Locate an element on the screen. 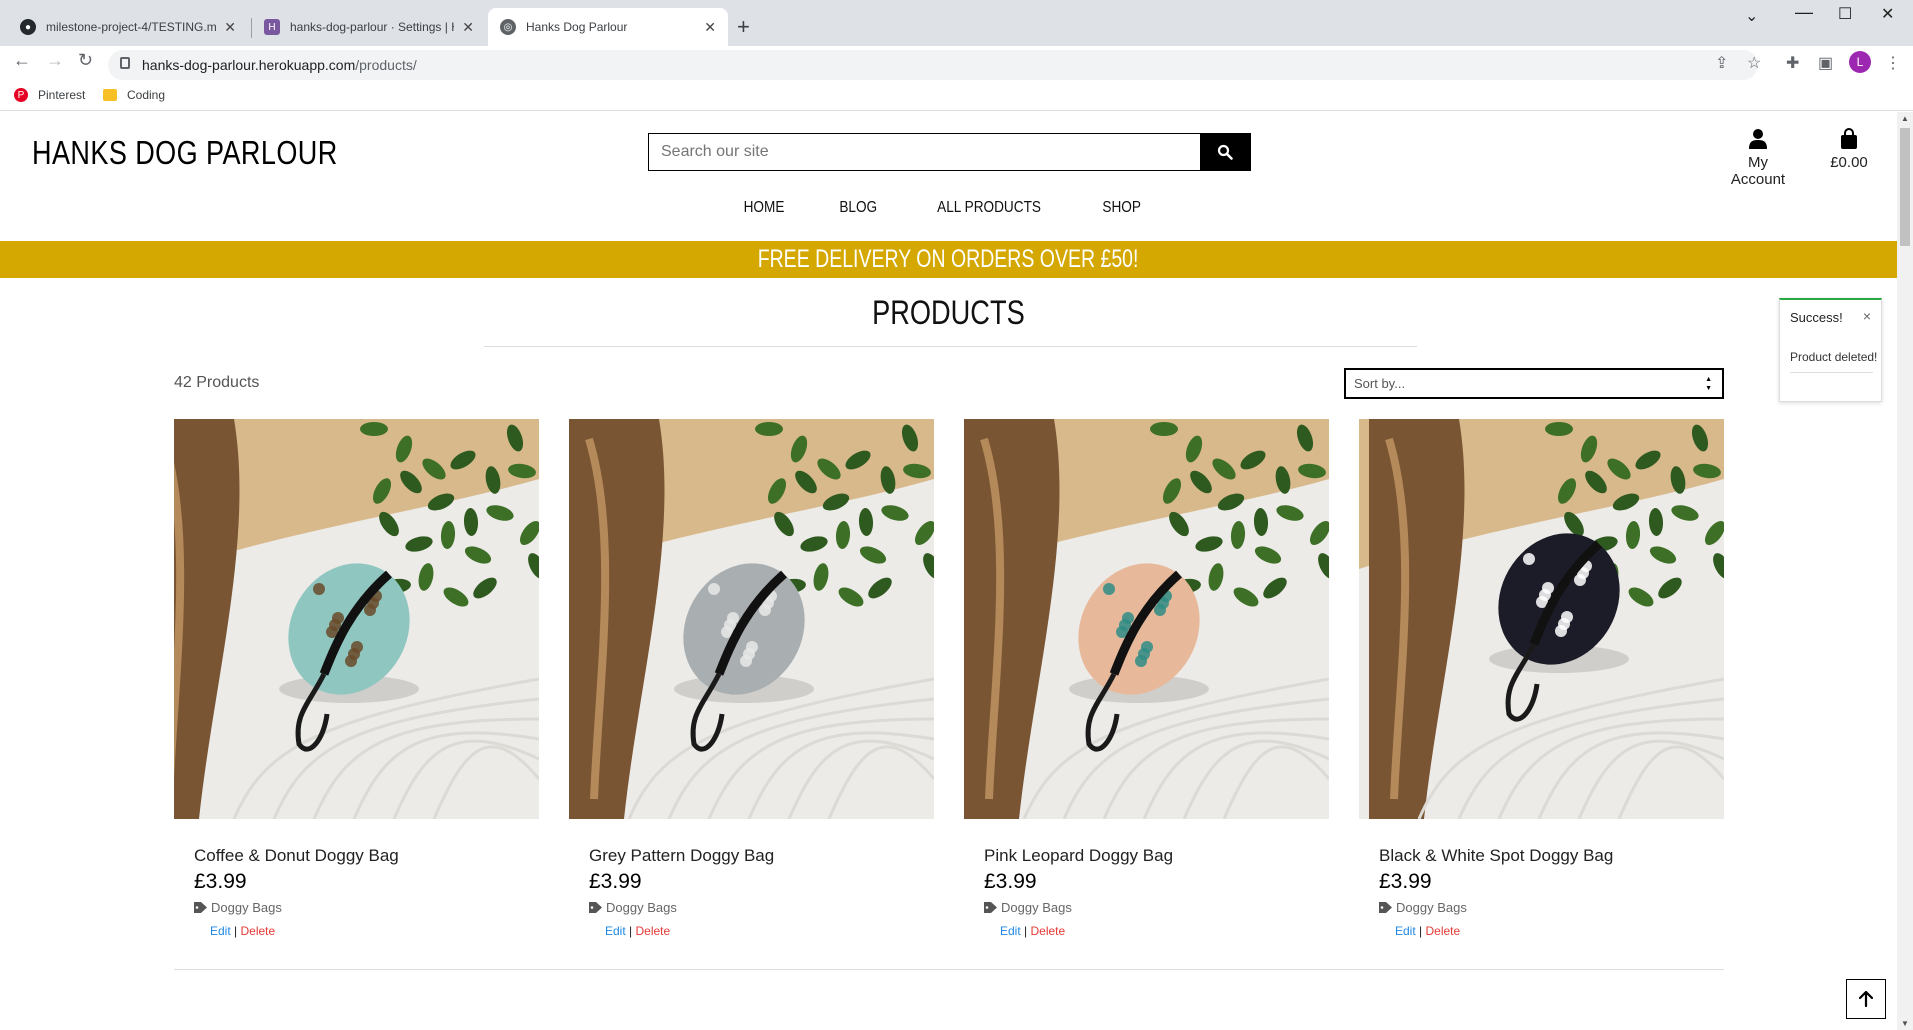 The image size is (1913, 1030). site-search is located at coordinates (949, 152).